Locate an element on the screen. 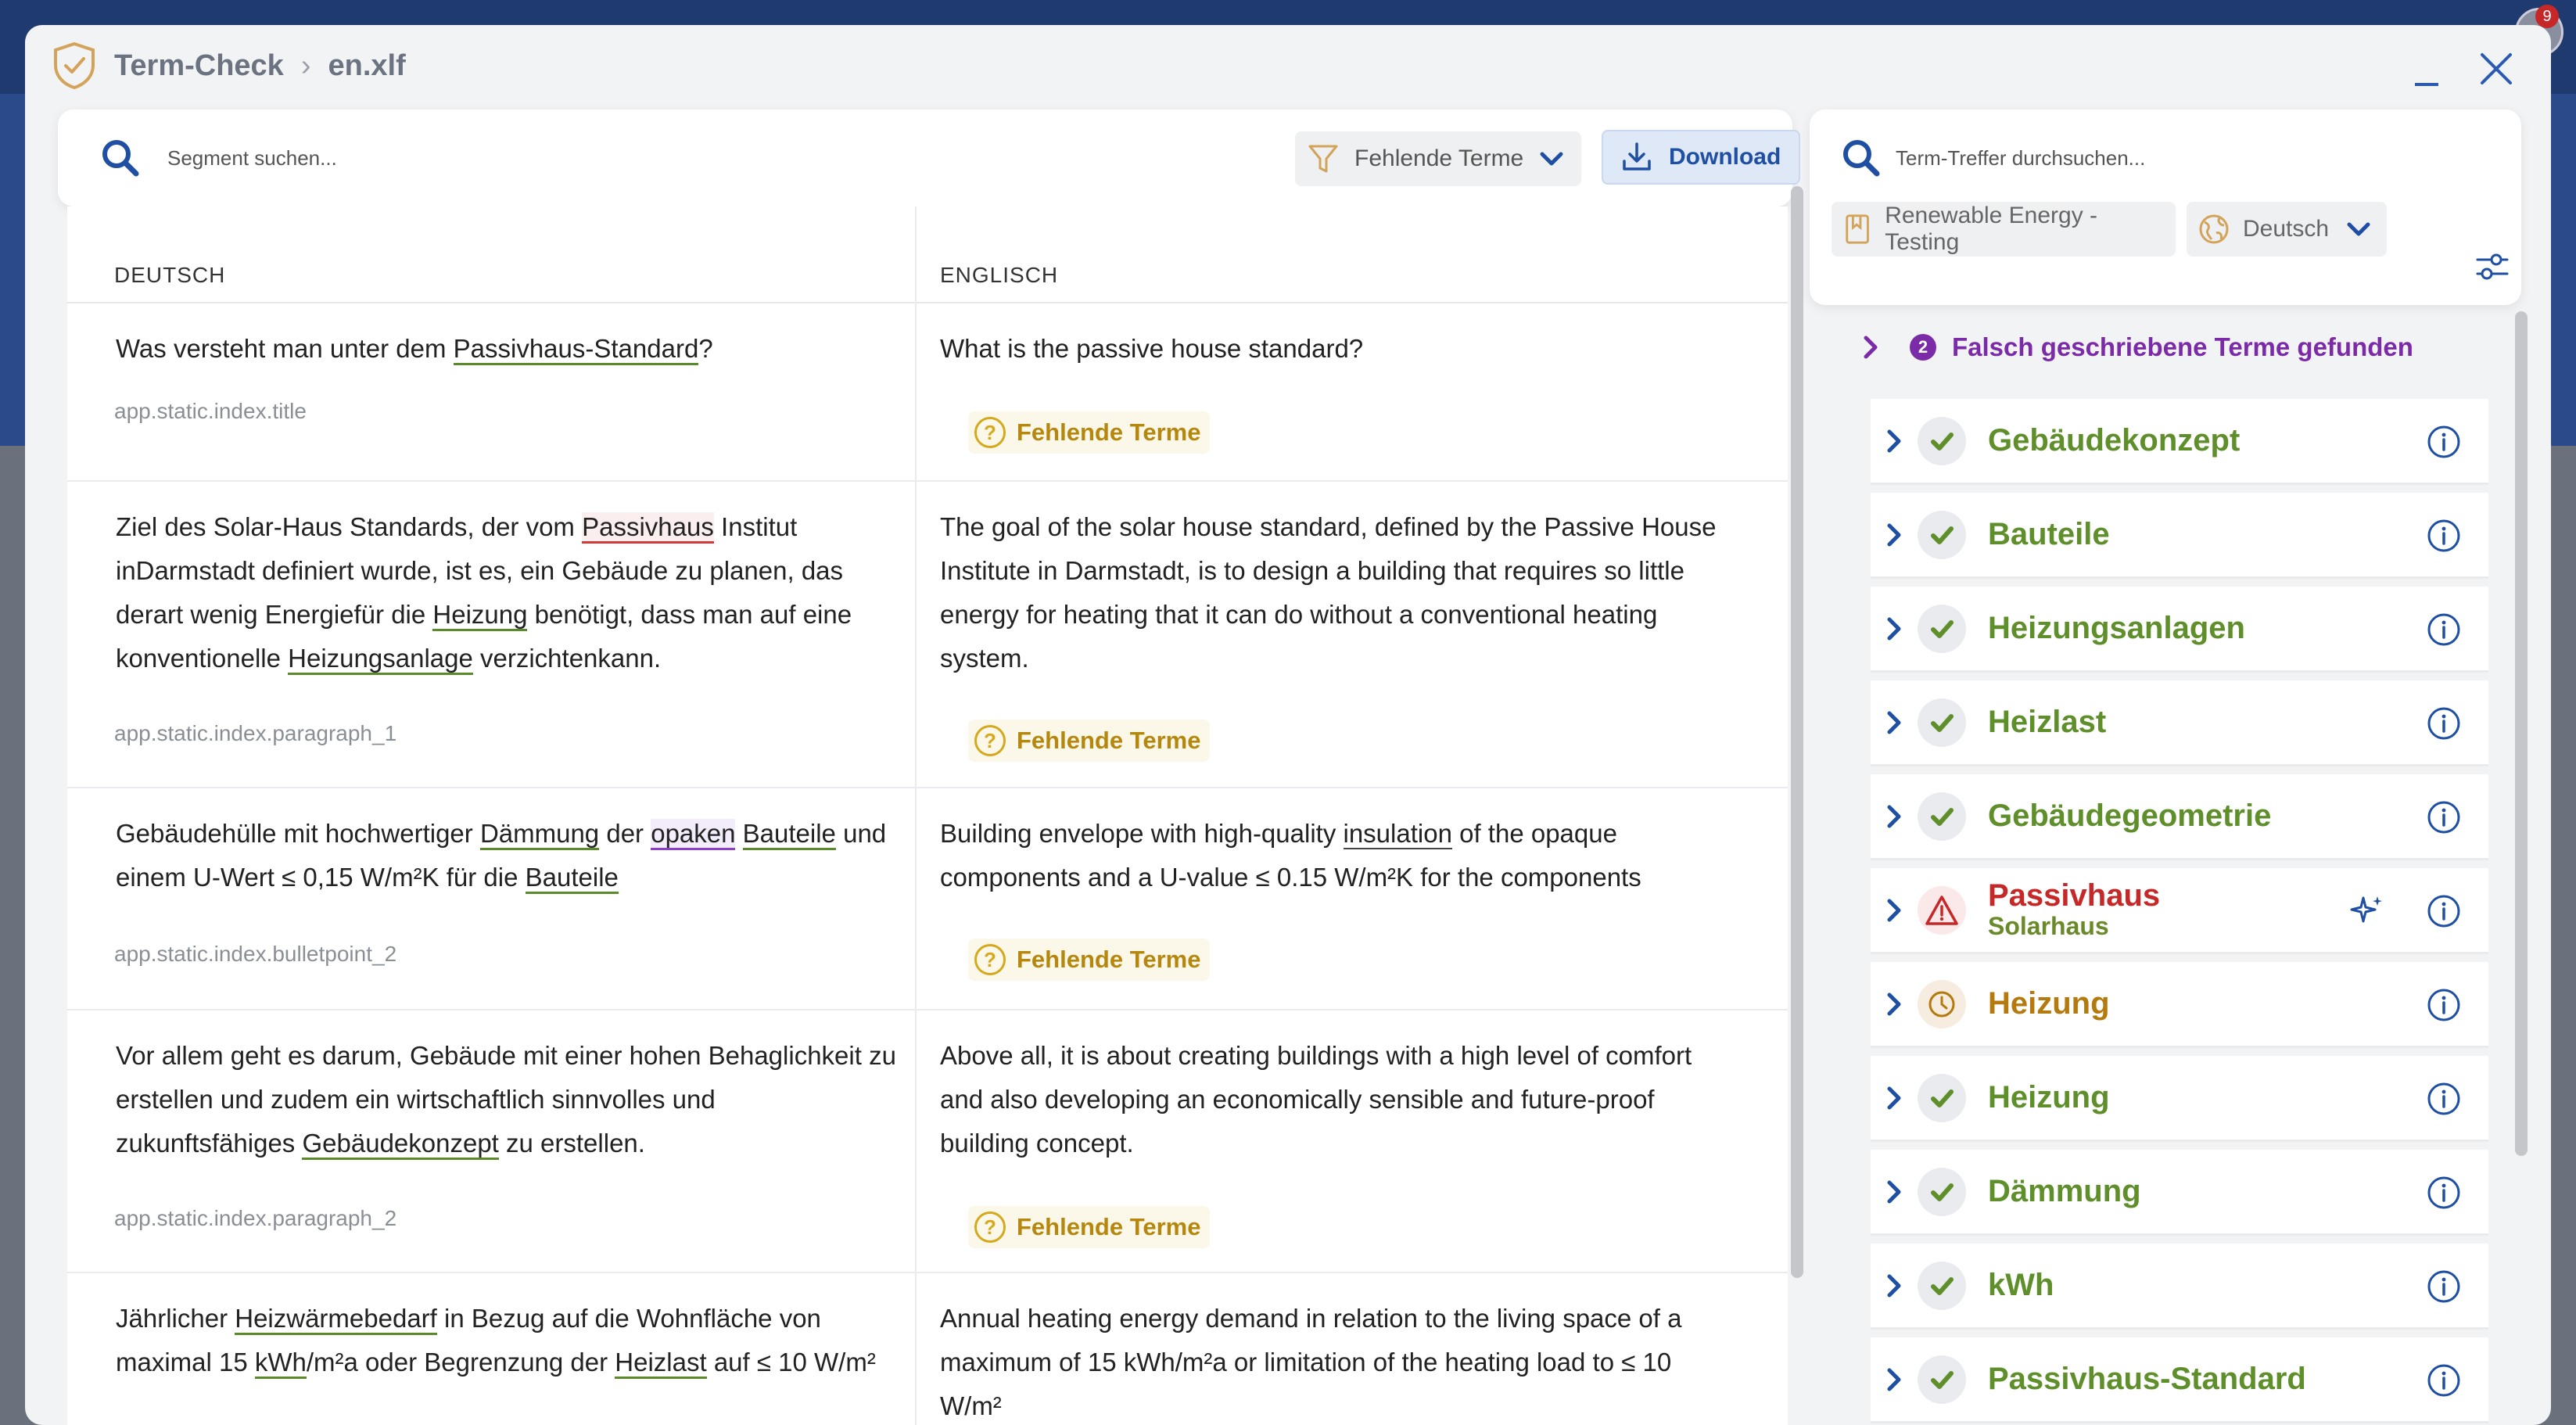 The height and width of the screenshot is (1425, 2576). term-item: Bauteile is located at coordinates (2179, 536).